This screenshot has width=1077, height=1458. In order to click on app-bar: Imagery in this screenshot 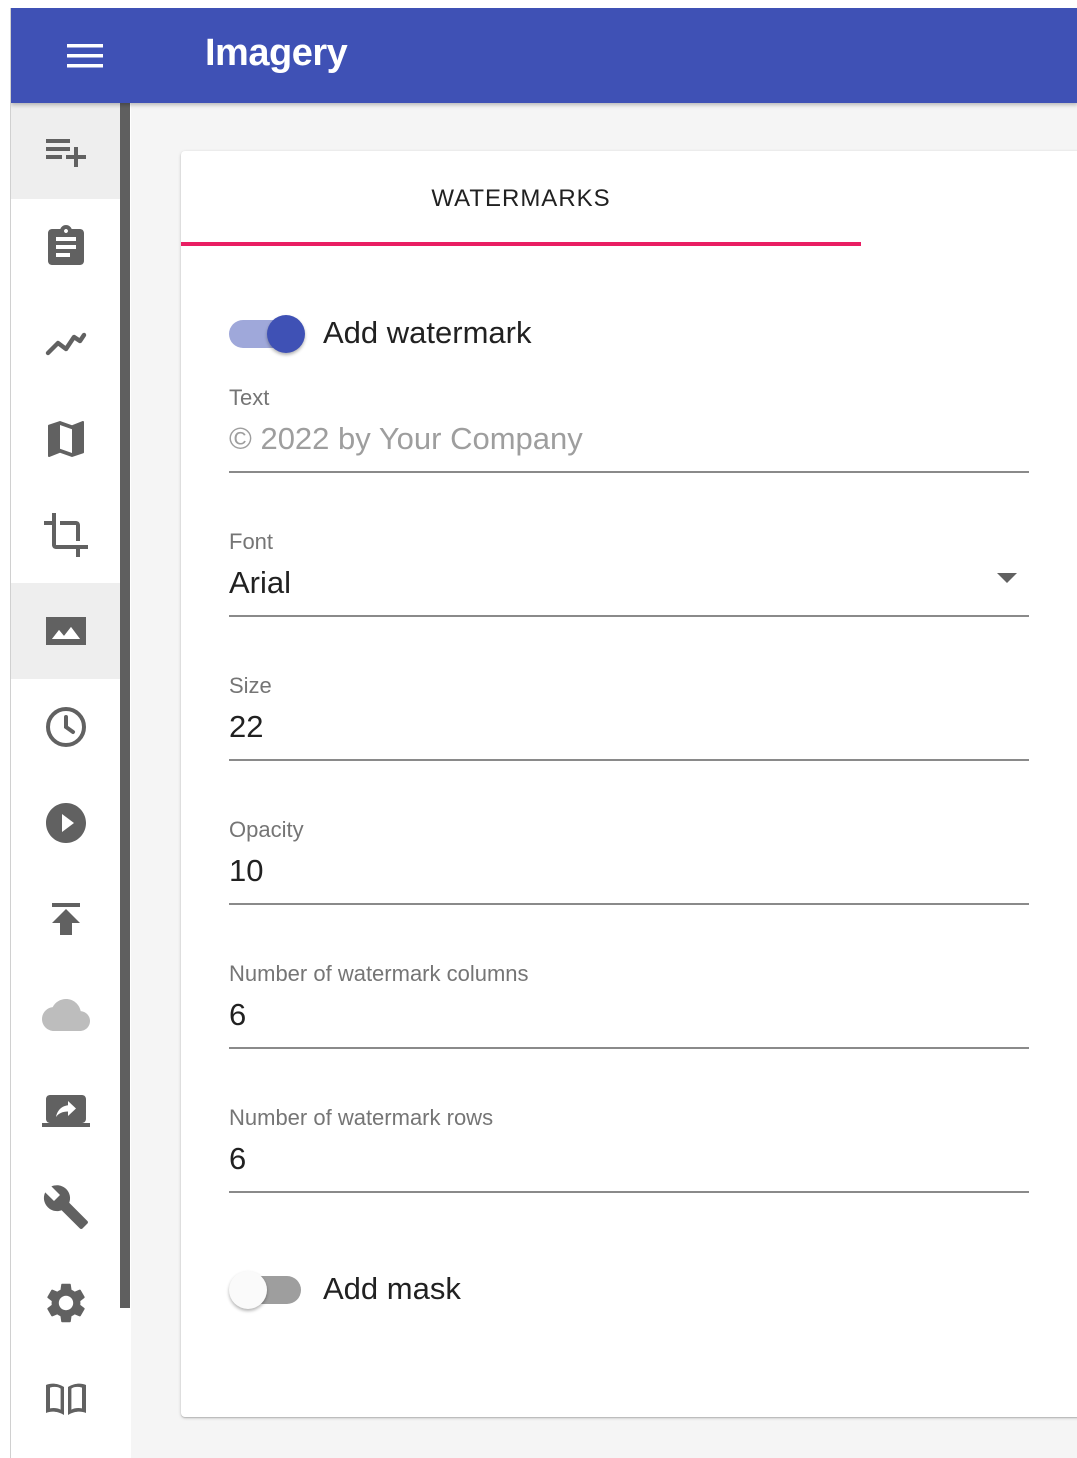, I will do `click(544, 55)`.